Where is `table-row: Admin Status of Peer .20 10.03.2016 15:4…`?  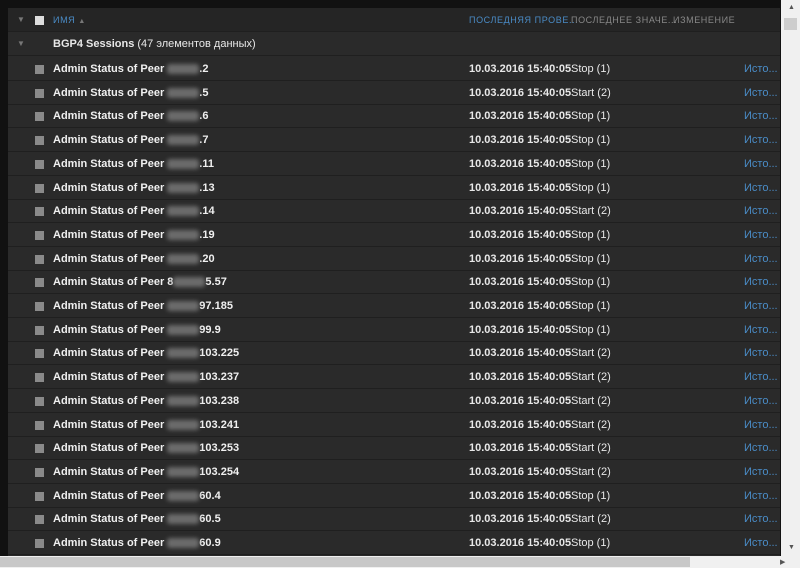
table-row: Admin Status of Peer .20 10.03.2016 15:4… is located at coordinates (394, 259).